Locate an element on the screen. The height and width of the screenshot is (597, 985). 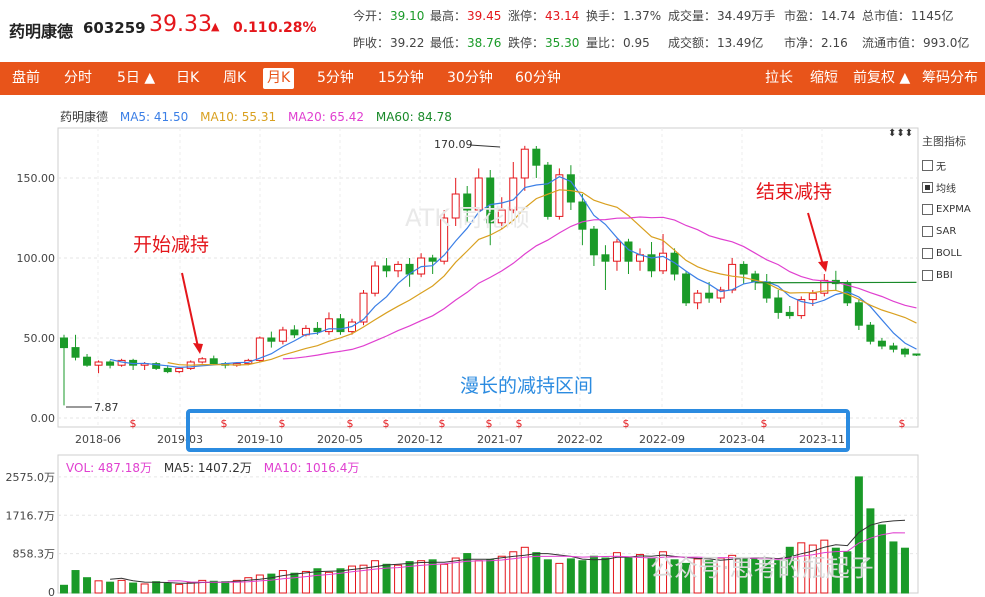
high-pointer-line is located at coordinates (485, 146).